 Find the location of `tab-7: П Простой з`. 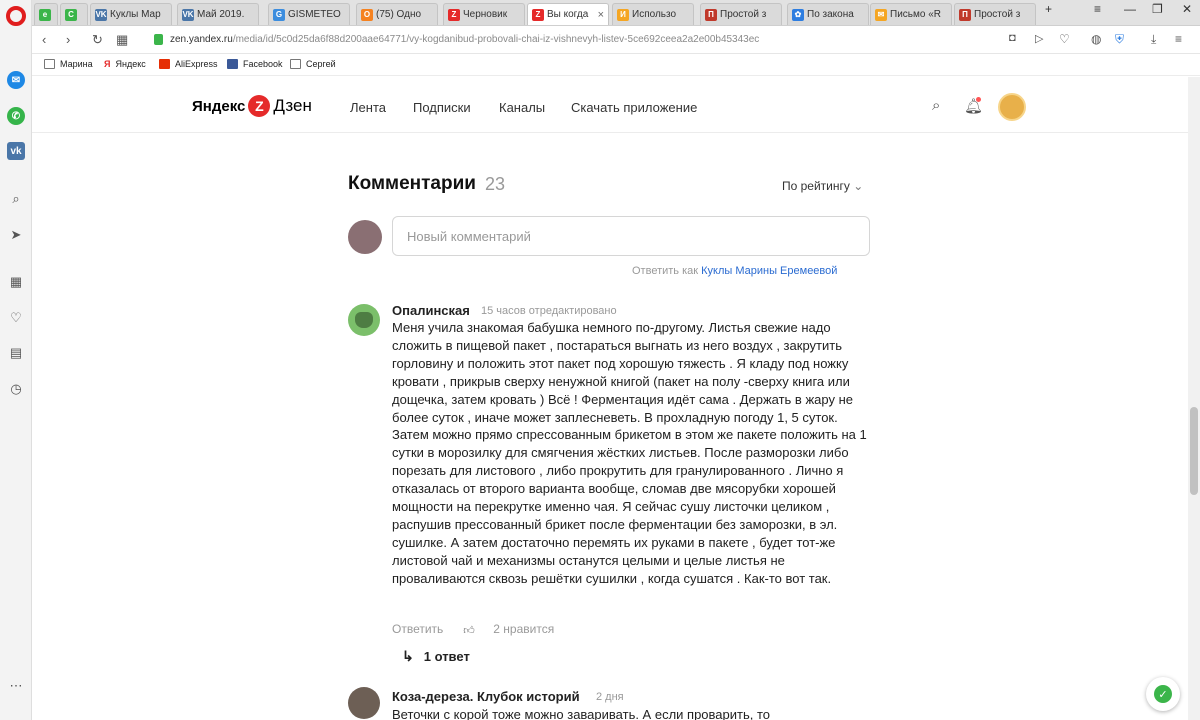

tab-7: П Простой з is located at coordinates (741, 14).